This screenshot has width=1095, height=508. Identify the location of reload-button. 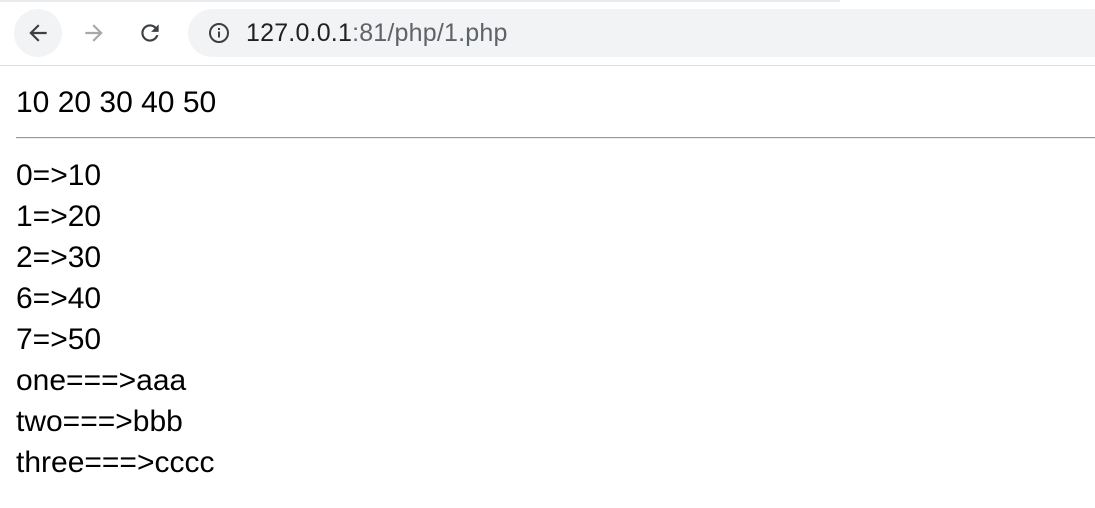
(150, 33).